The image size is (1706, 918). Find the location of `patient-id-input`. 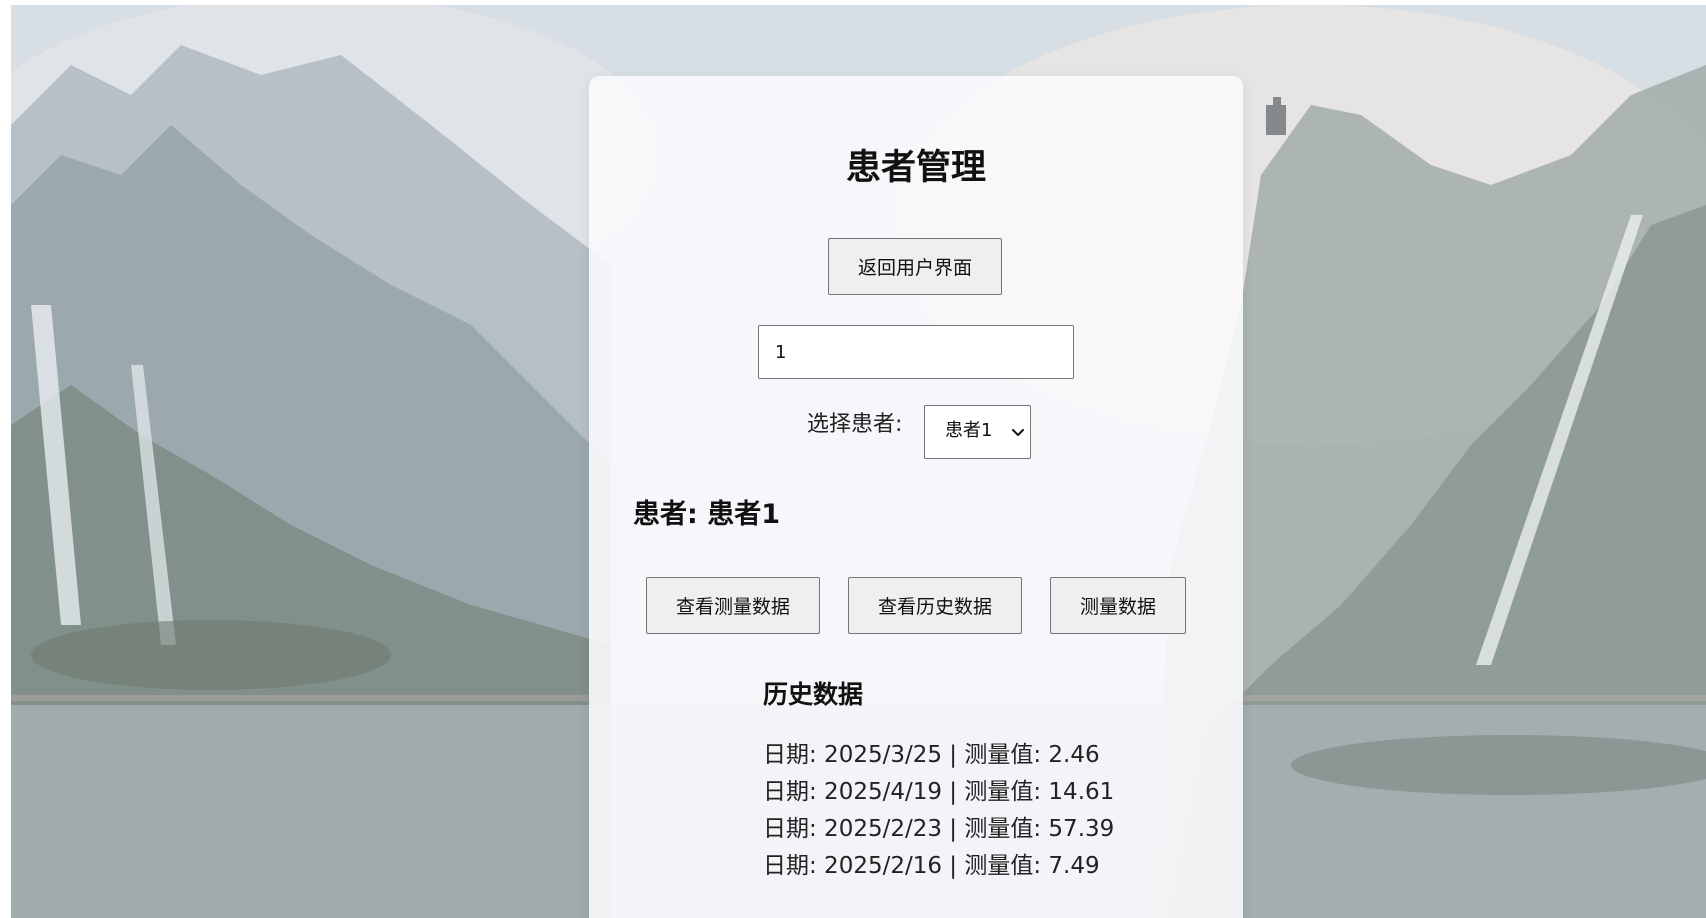

patient-id-input is located at coordinates (916, 352).